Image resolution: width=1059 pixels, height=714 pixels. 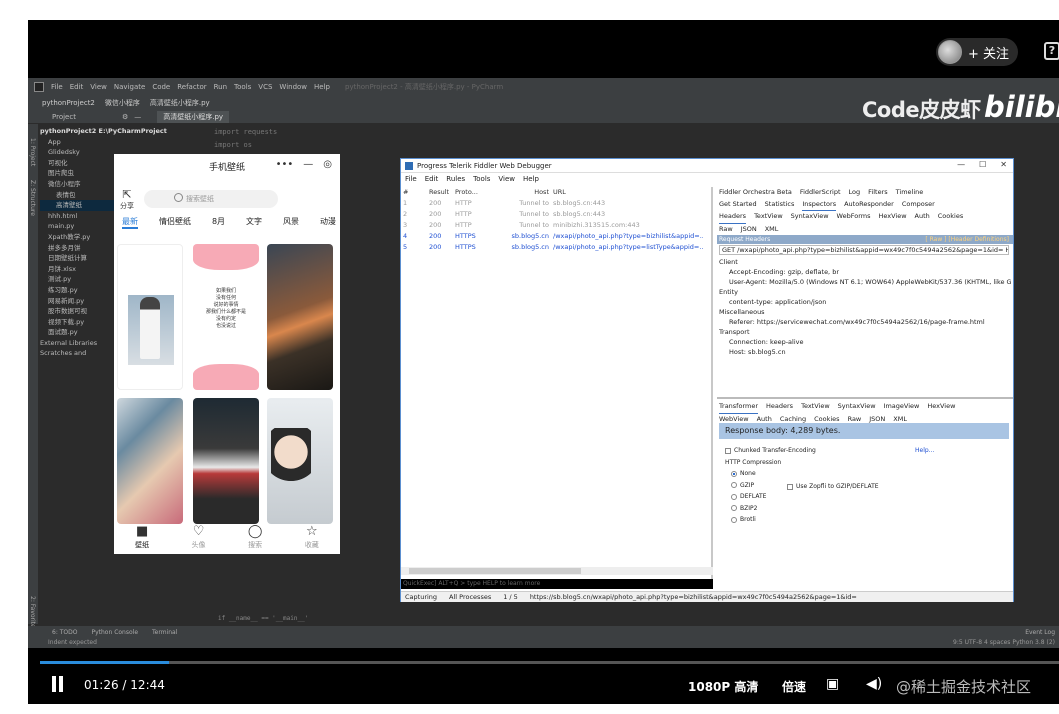 What do you see at coordinates (967, 239) in the screenshot?
I see `header-definitions-link: [ Raw ] [Header Definitions]` at bounding box center [967, 239].